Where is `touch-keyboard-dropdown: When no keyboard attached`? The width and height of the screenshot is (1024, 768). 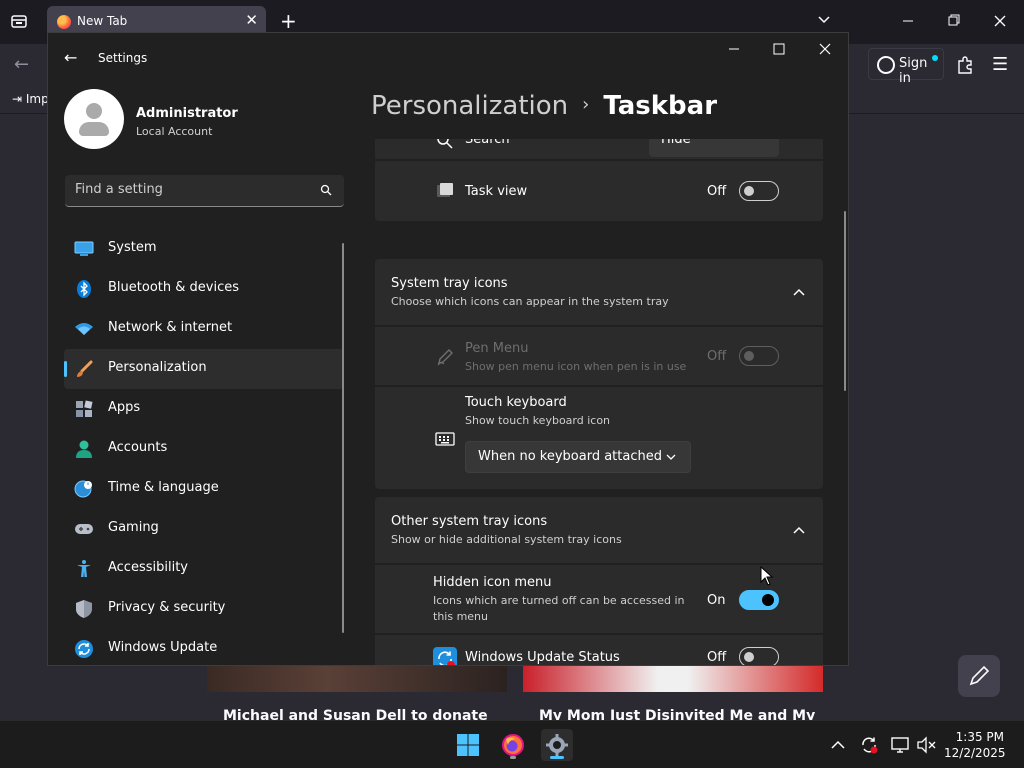
touch-keyboard-dropdown: When no keyboard attached is located at coordinates (578, 457).